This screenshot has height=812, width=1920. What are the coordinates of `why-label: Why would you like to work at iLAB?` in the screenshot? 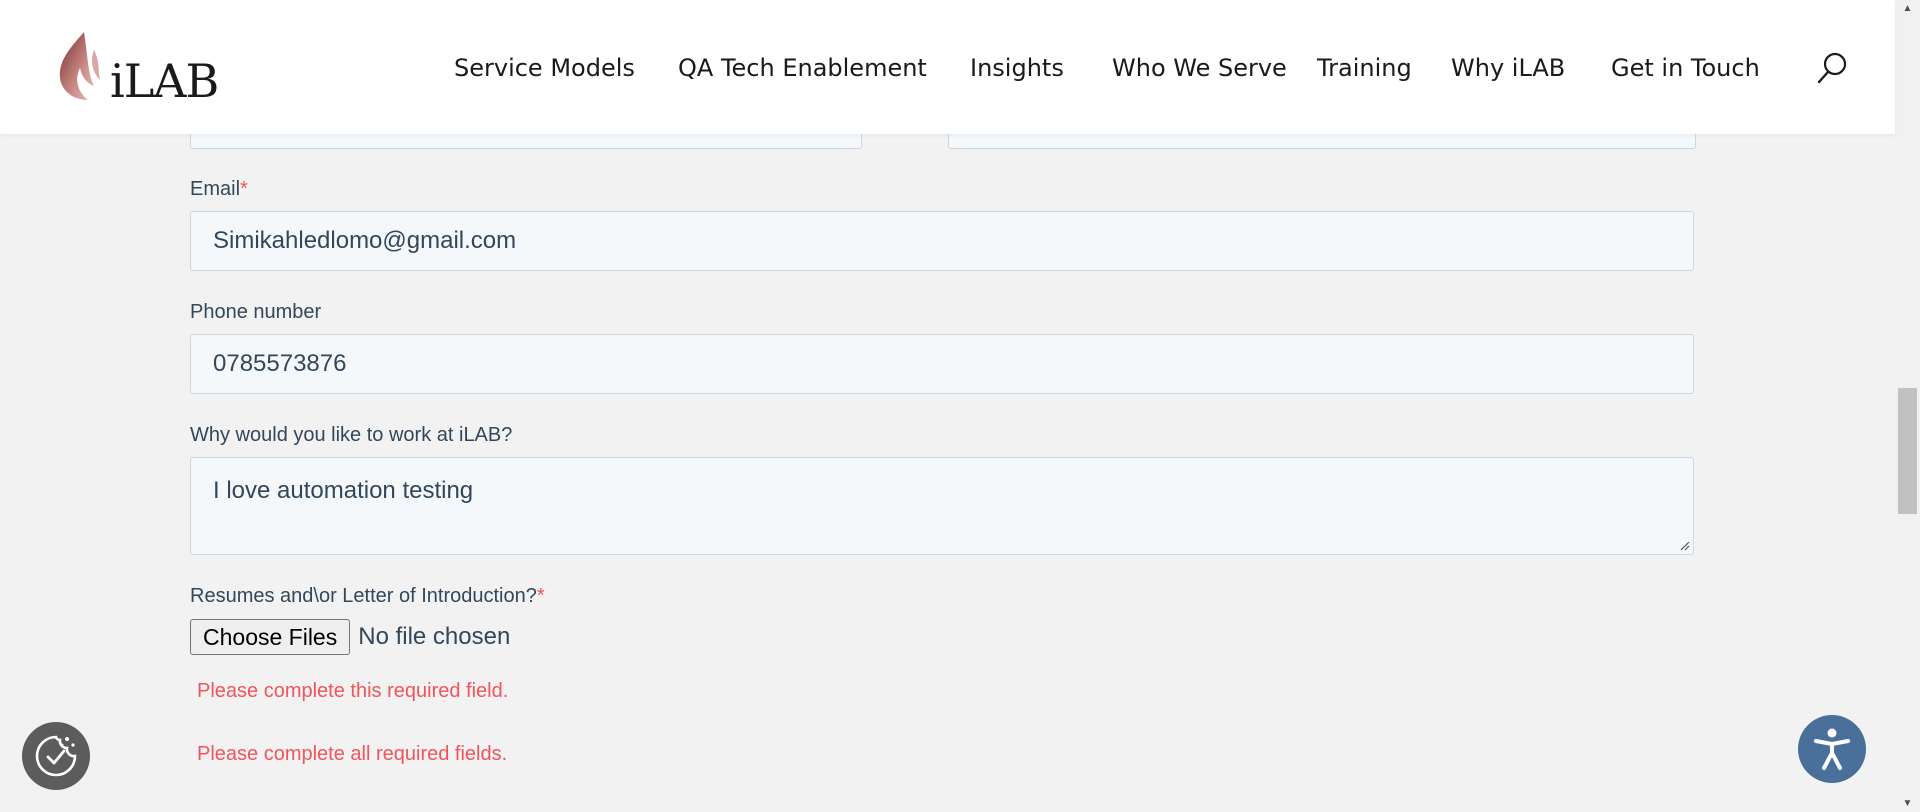 It's located at (351, 435).